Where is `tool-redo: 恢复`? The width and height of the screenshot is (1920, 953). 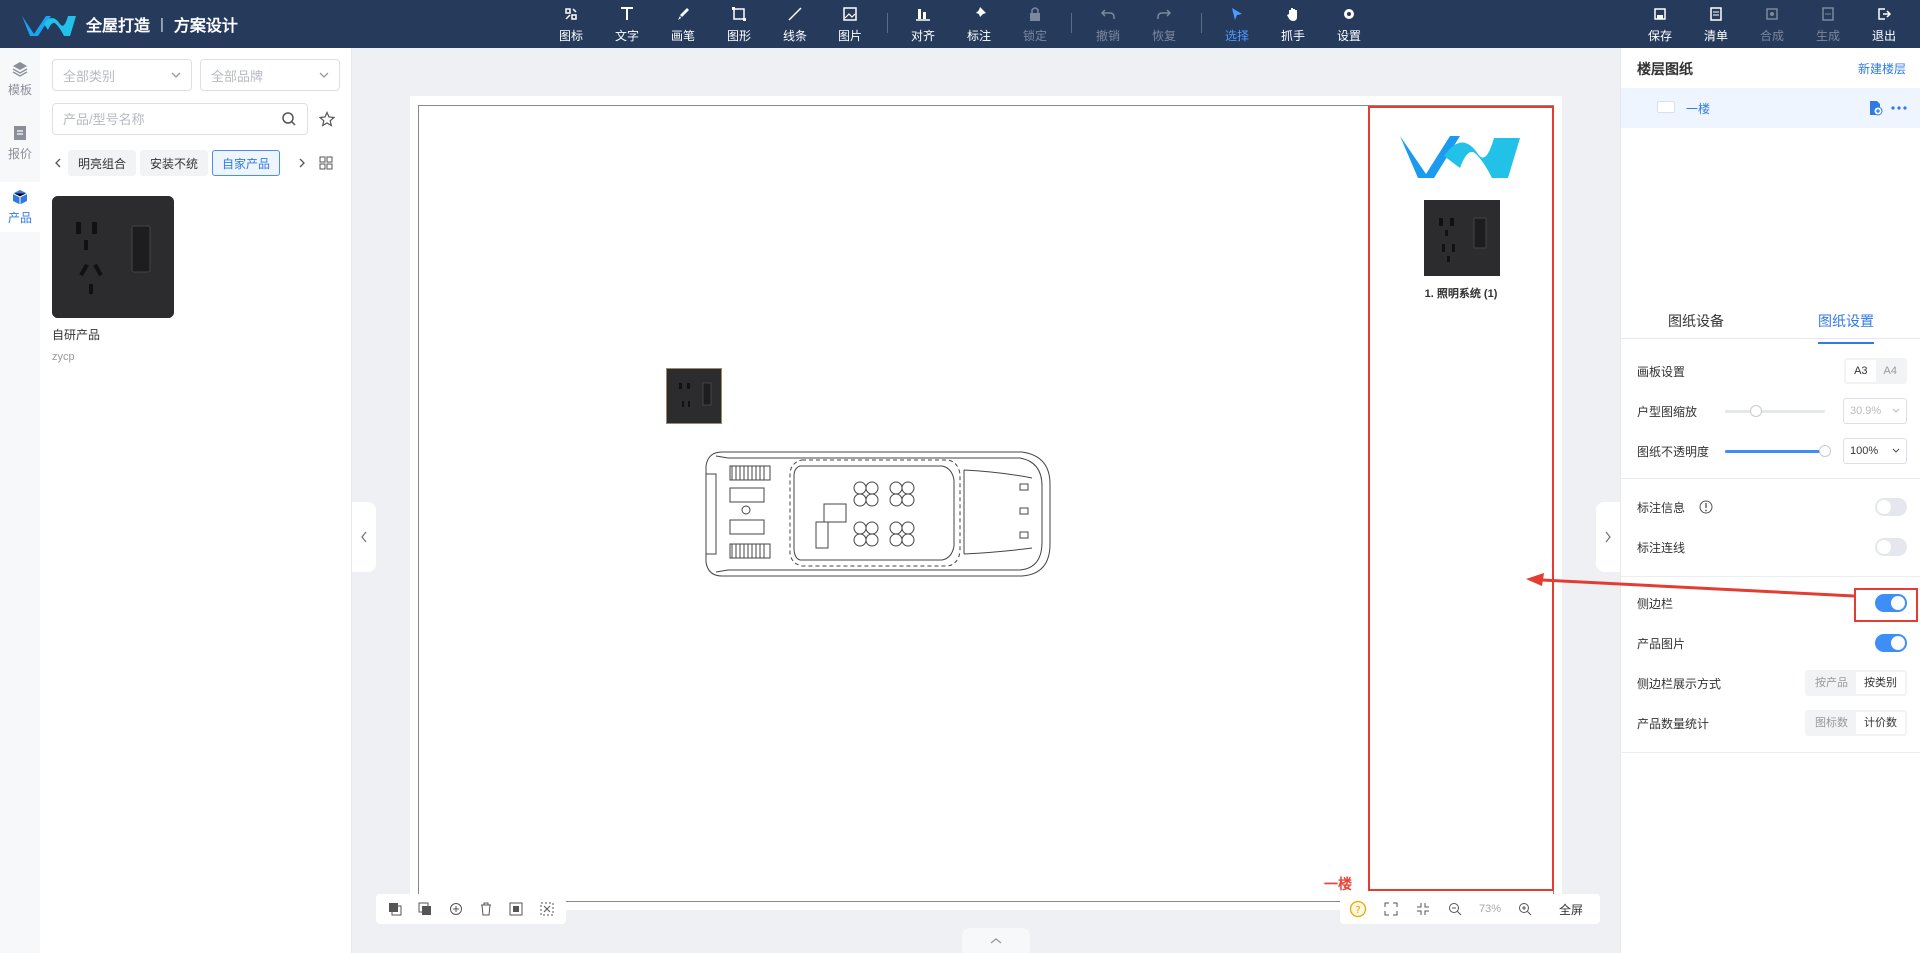
tool-redo: 恢复 is located at coordinates (1164, 24).